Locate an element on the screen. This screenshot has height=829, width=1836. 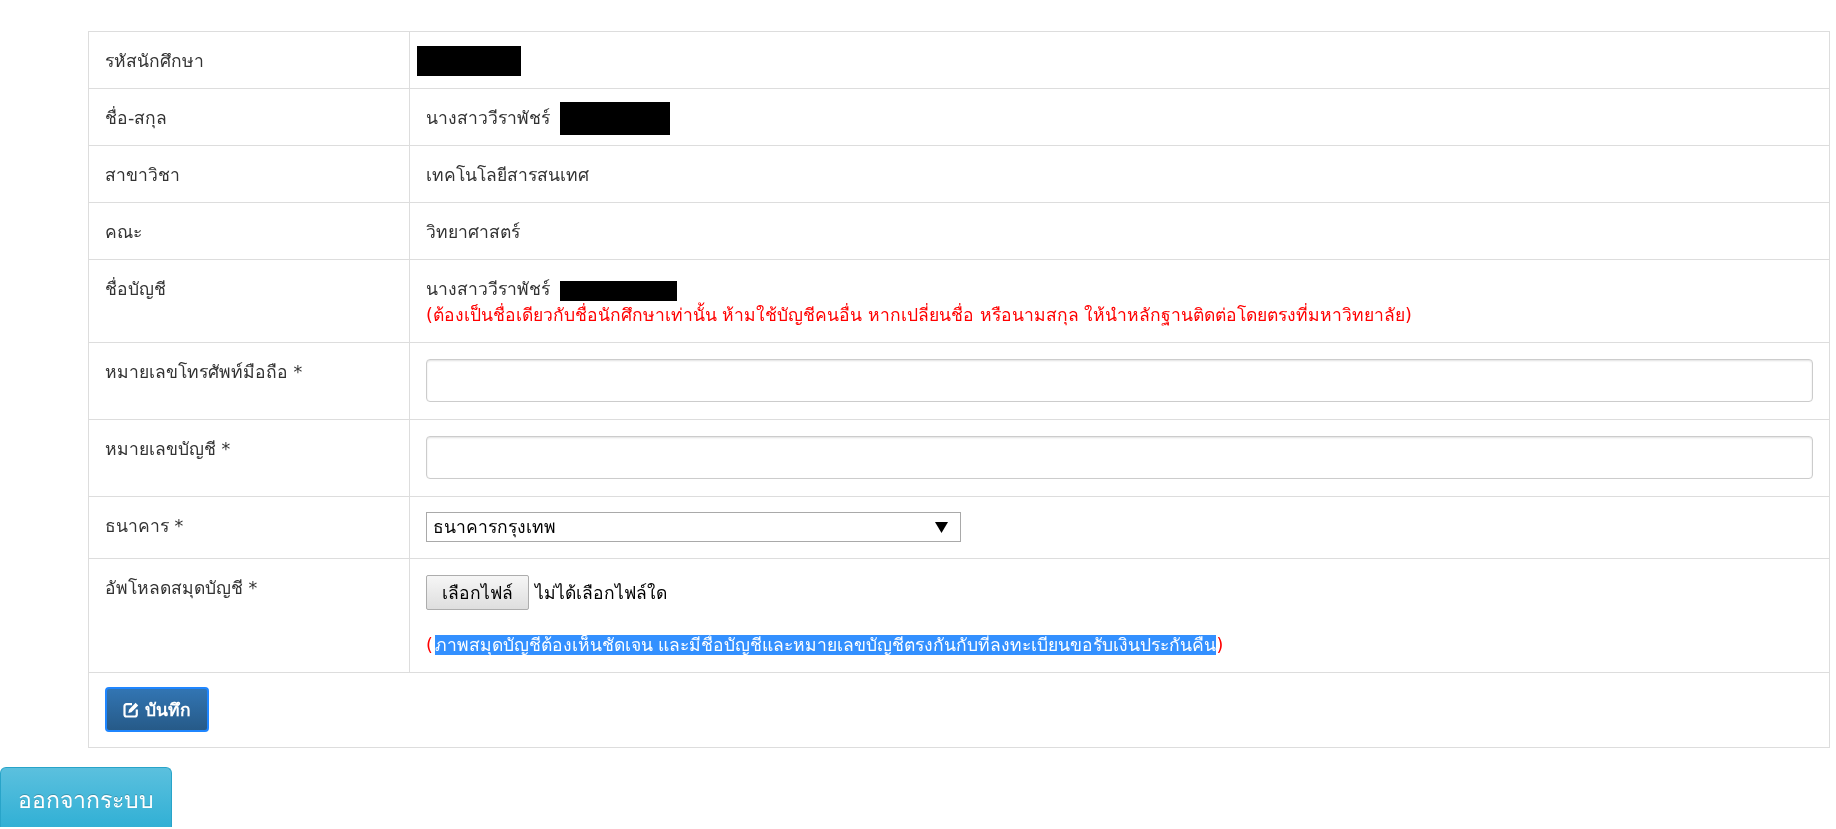
bank-dropdown: ธนาคารกรุงเทพ is located at coordinates (693, 527).